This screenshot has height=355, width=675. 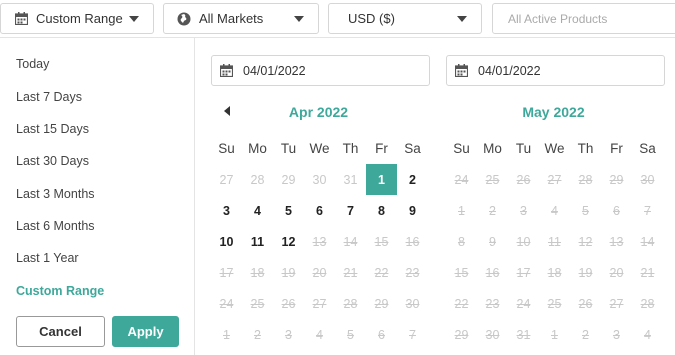 I want to click on end-date-input: 04/01/2022, so click(x=555, y=70).